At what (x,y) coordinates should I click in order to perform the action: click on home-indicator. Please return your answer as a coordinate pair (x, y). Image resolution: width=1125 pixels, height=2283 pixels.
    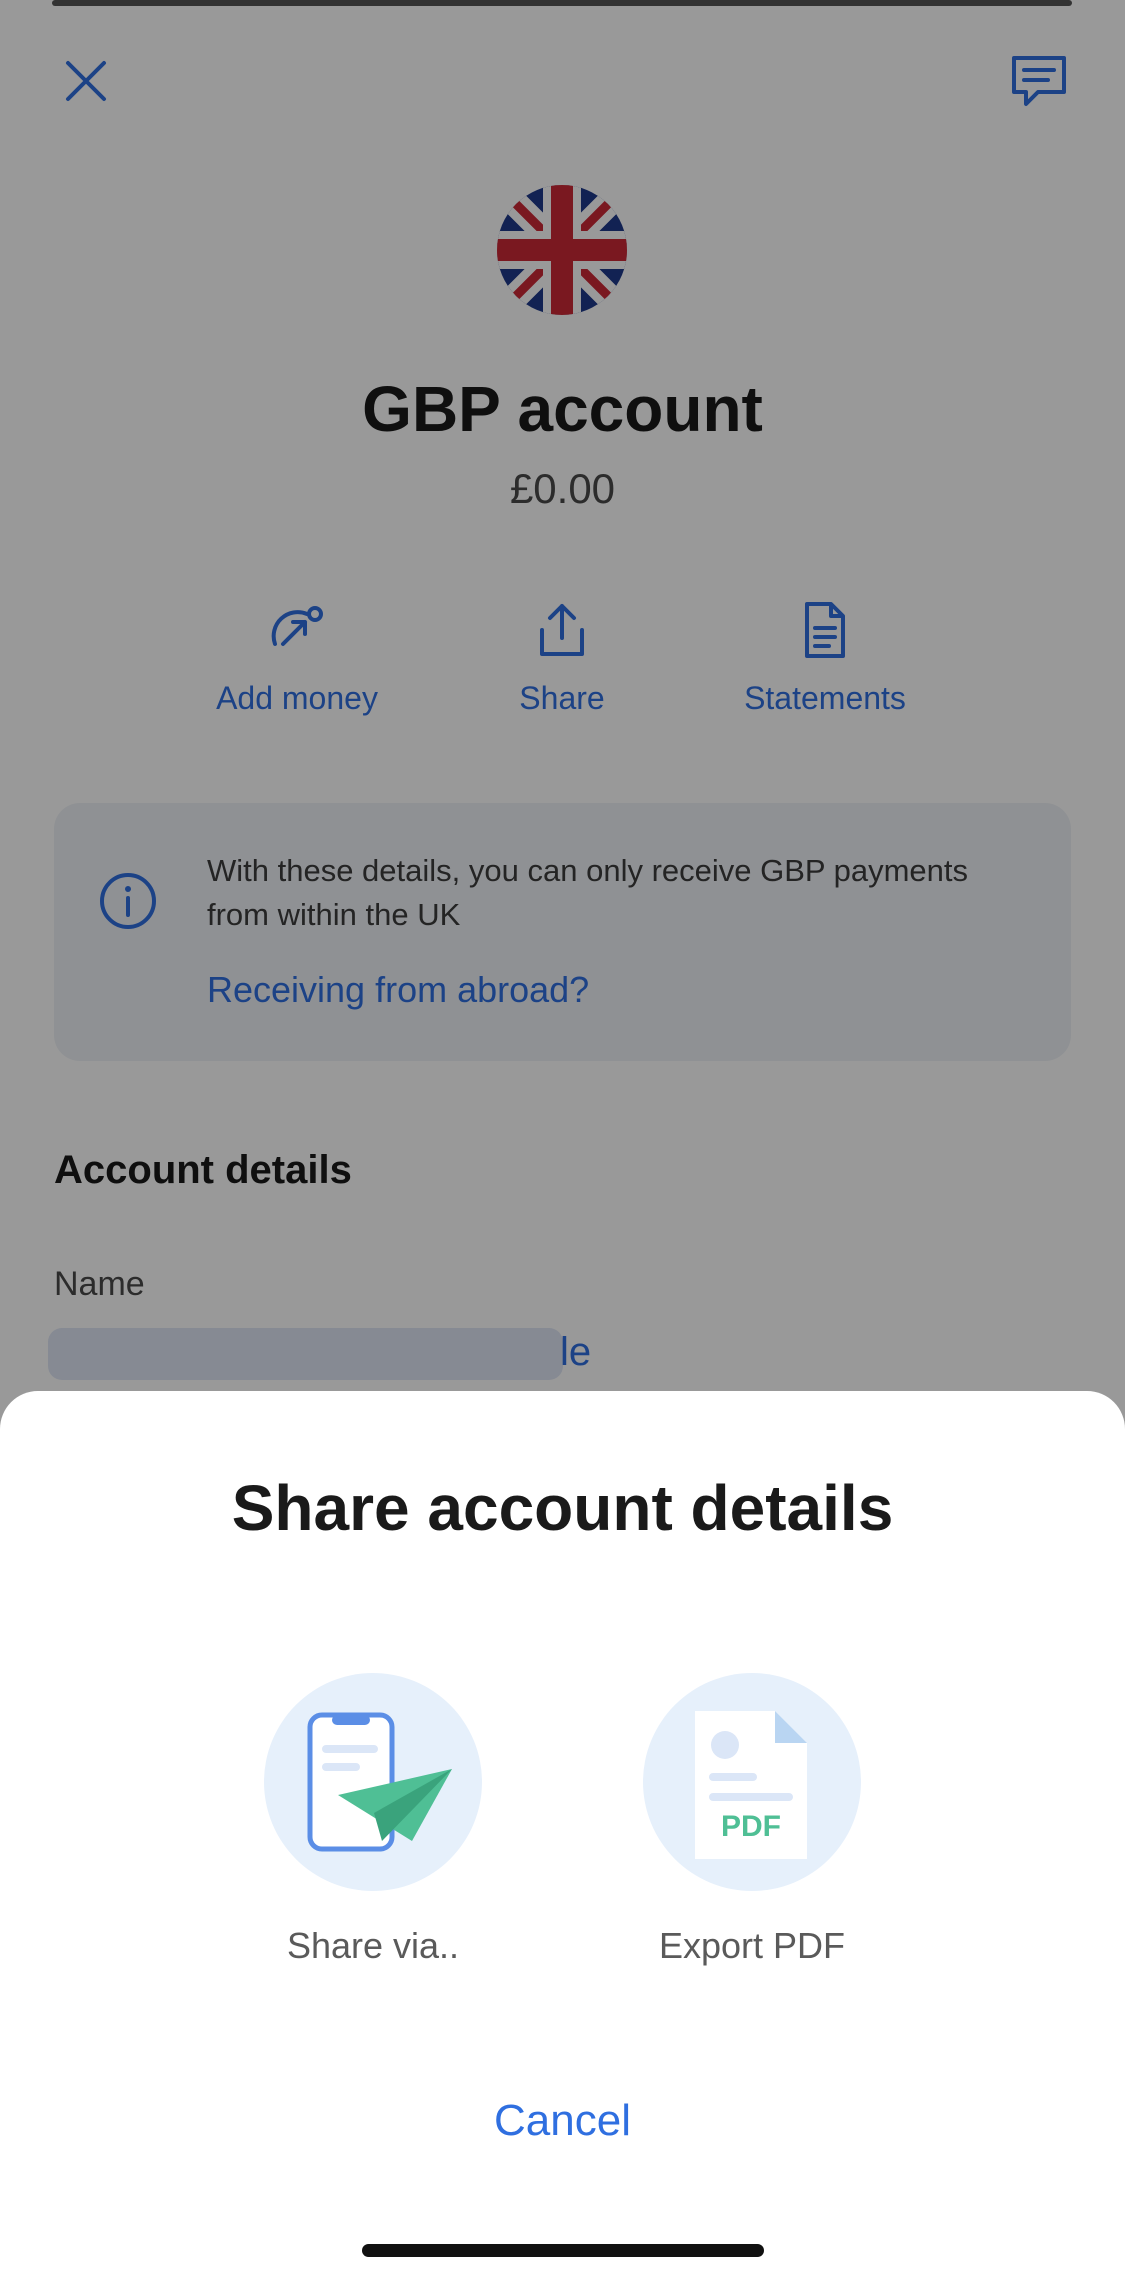
    Looking at the image, I should click on (563, 2250).